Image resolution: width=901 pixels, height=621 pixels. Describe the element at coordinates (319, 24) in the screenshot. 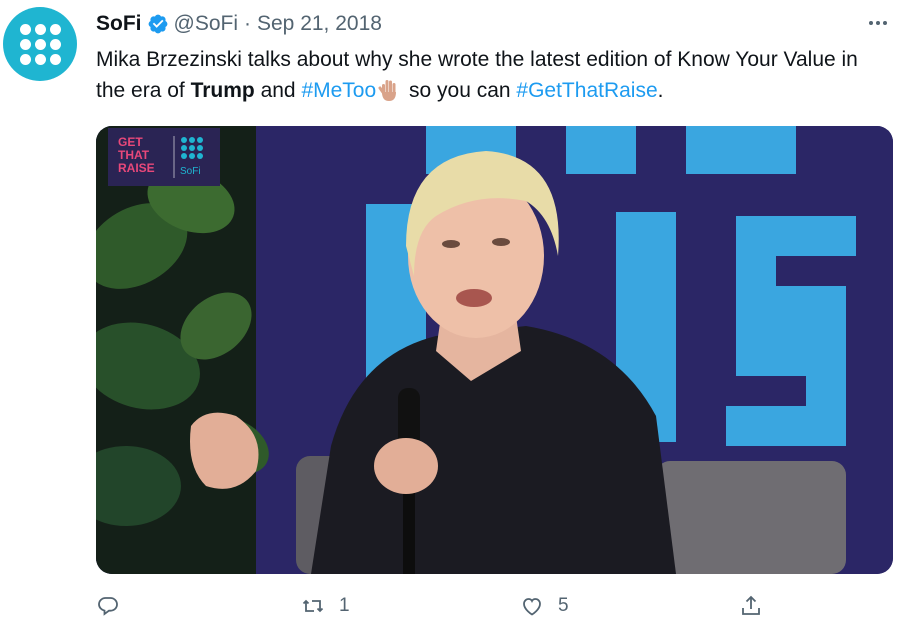

I see `tweet-date: Sep 21, 2018` at that location.